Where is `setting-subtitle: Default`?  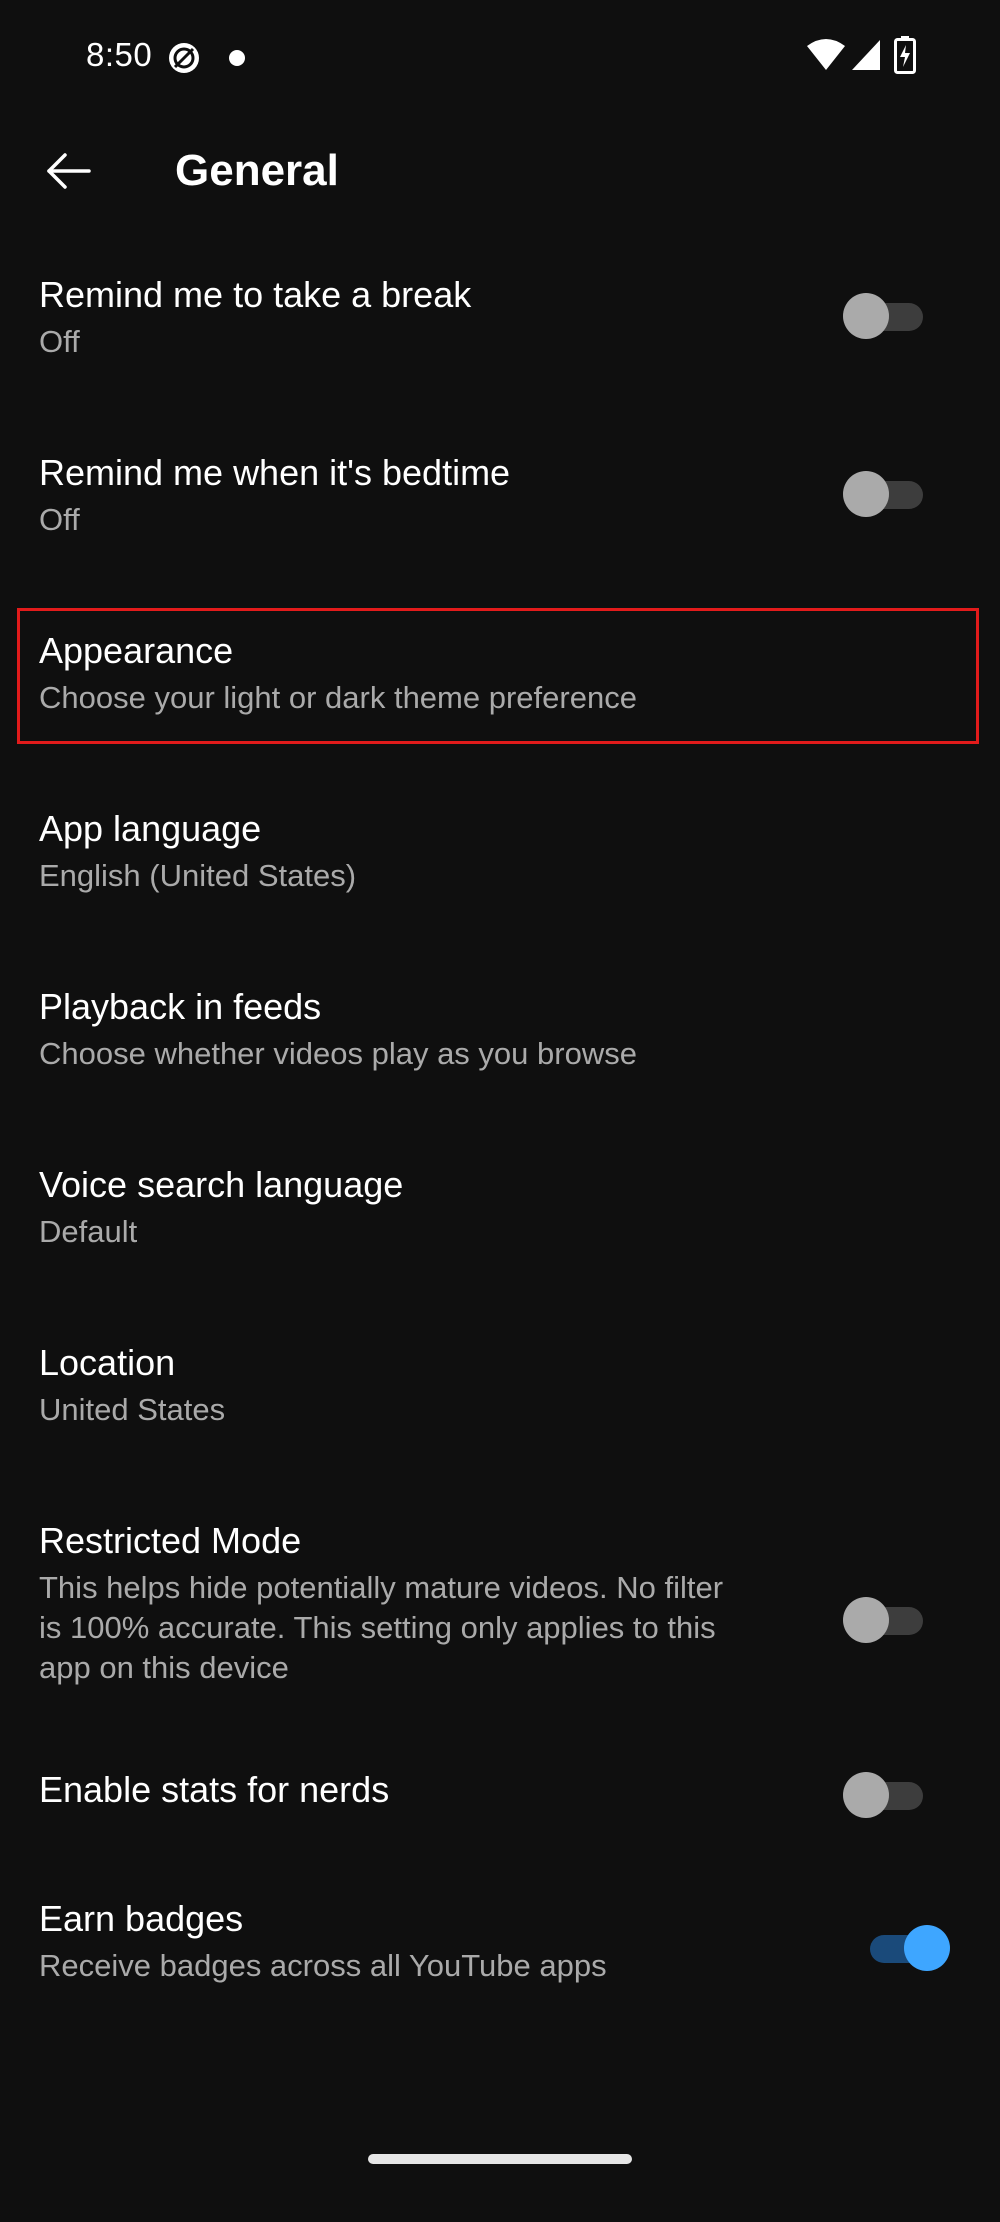 setting-subtitle: Default is located at coordinates (88, 1231).